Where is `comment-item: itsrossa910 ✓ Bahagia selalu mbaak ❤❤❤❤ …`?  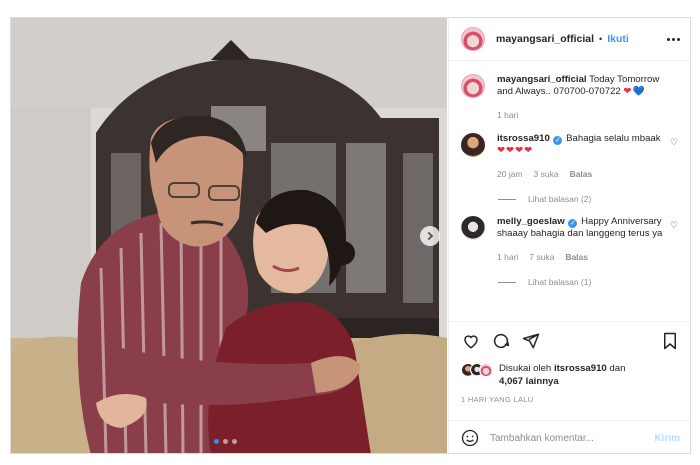
comment-item: itsrossa910 ✓ Bahagia selalu mbaak ❤❤❤❤ … is located at coordinates (570, 156).